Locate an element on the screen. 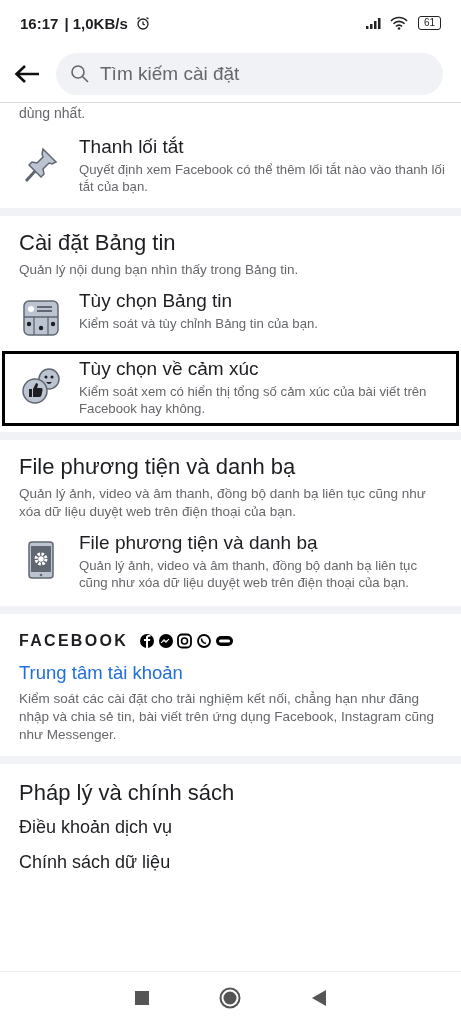 The width and height of the screenshot is (461, 1024). back-button is located at coordinates (318, 998).